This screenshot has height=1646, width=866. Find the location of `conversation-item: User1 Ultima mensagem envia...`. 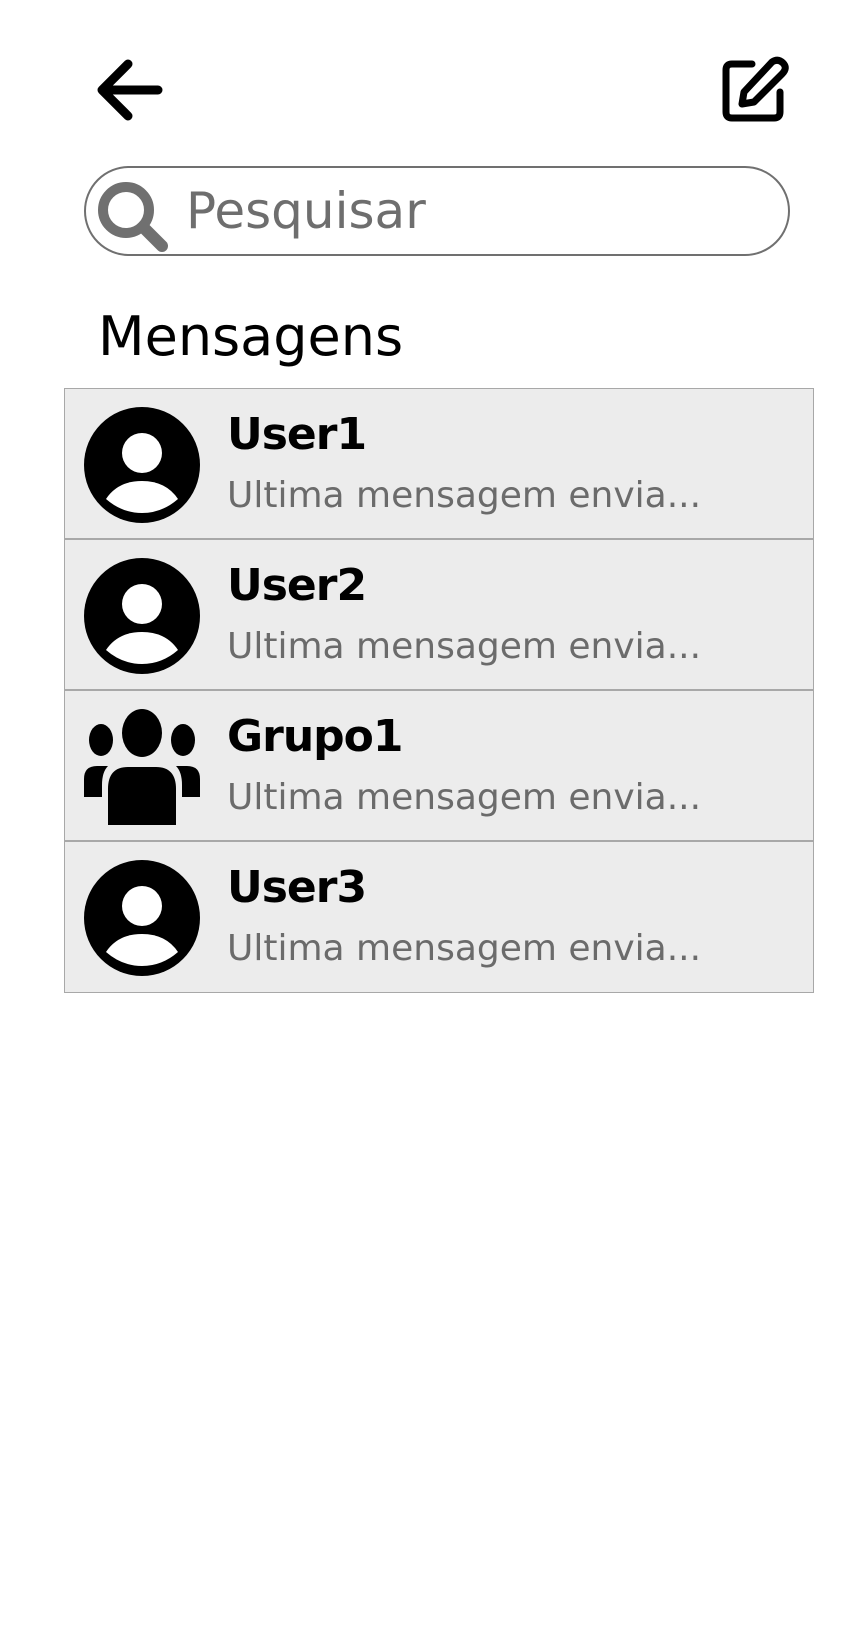

conversation-item: User1 Ultima mensagem envia... is located at coordinates (439, 464).